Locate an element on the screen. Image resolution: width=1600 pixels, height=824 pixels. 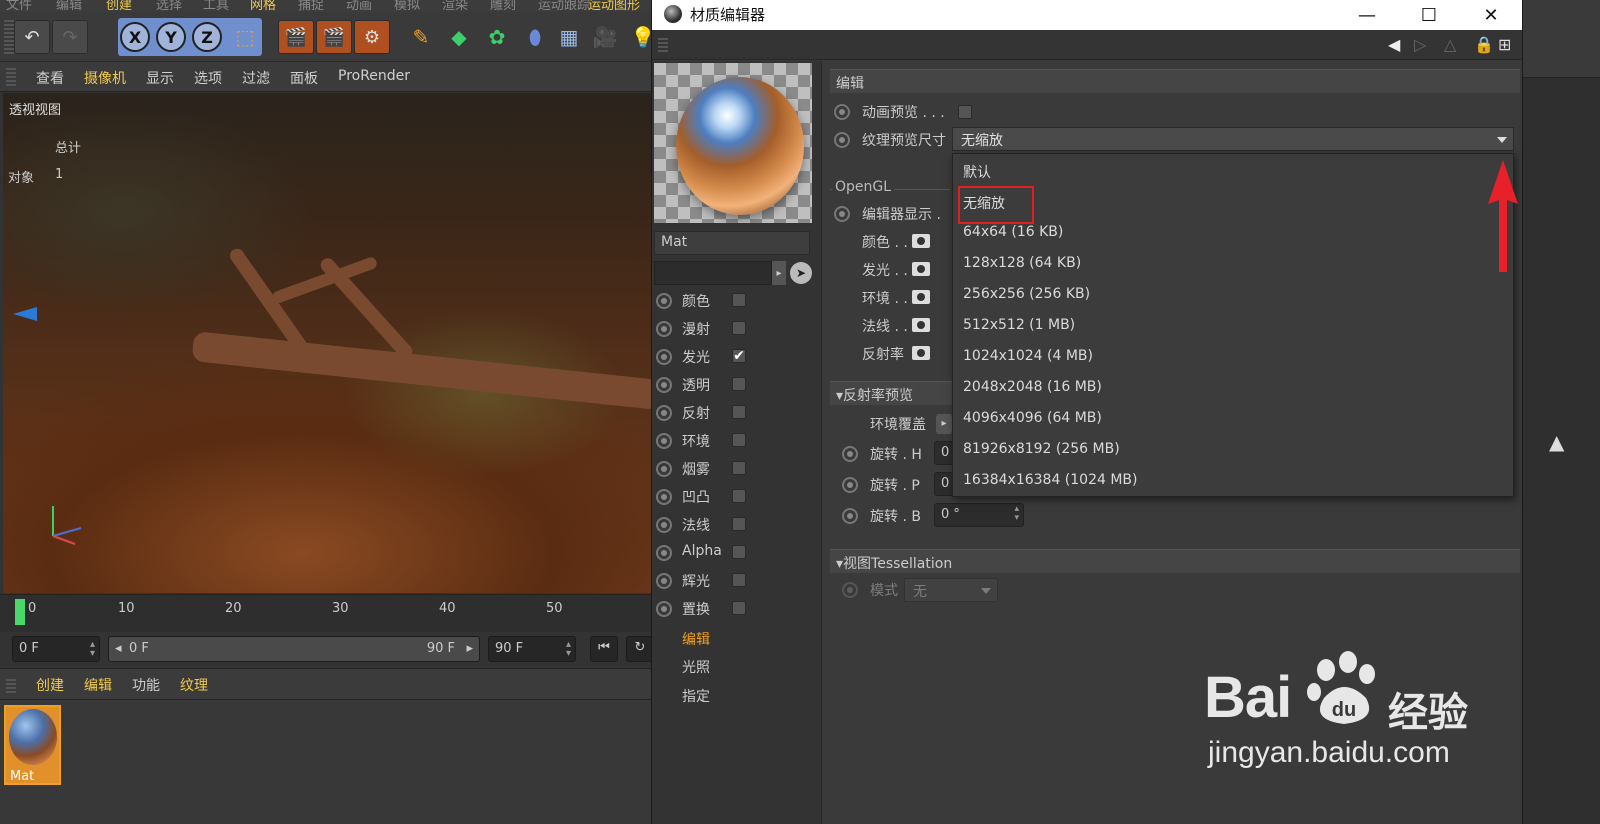
channel-fog: 烟雾 is located at coordinates (736, 469).